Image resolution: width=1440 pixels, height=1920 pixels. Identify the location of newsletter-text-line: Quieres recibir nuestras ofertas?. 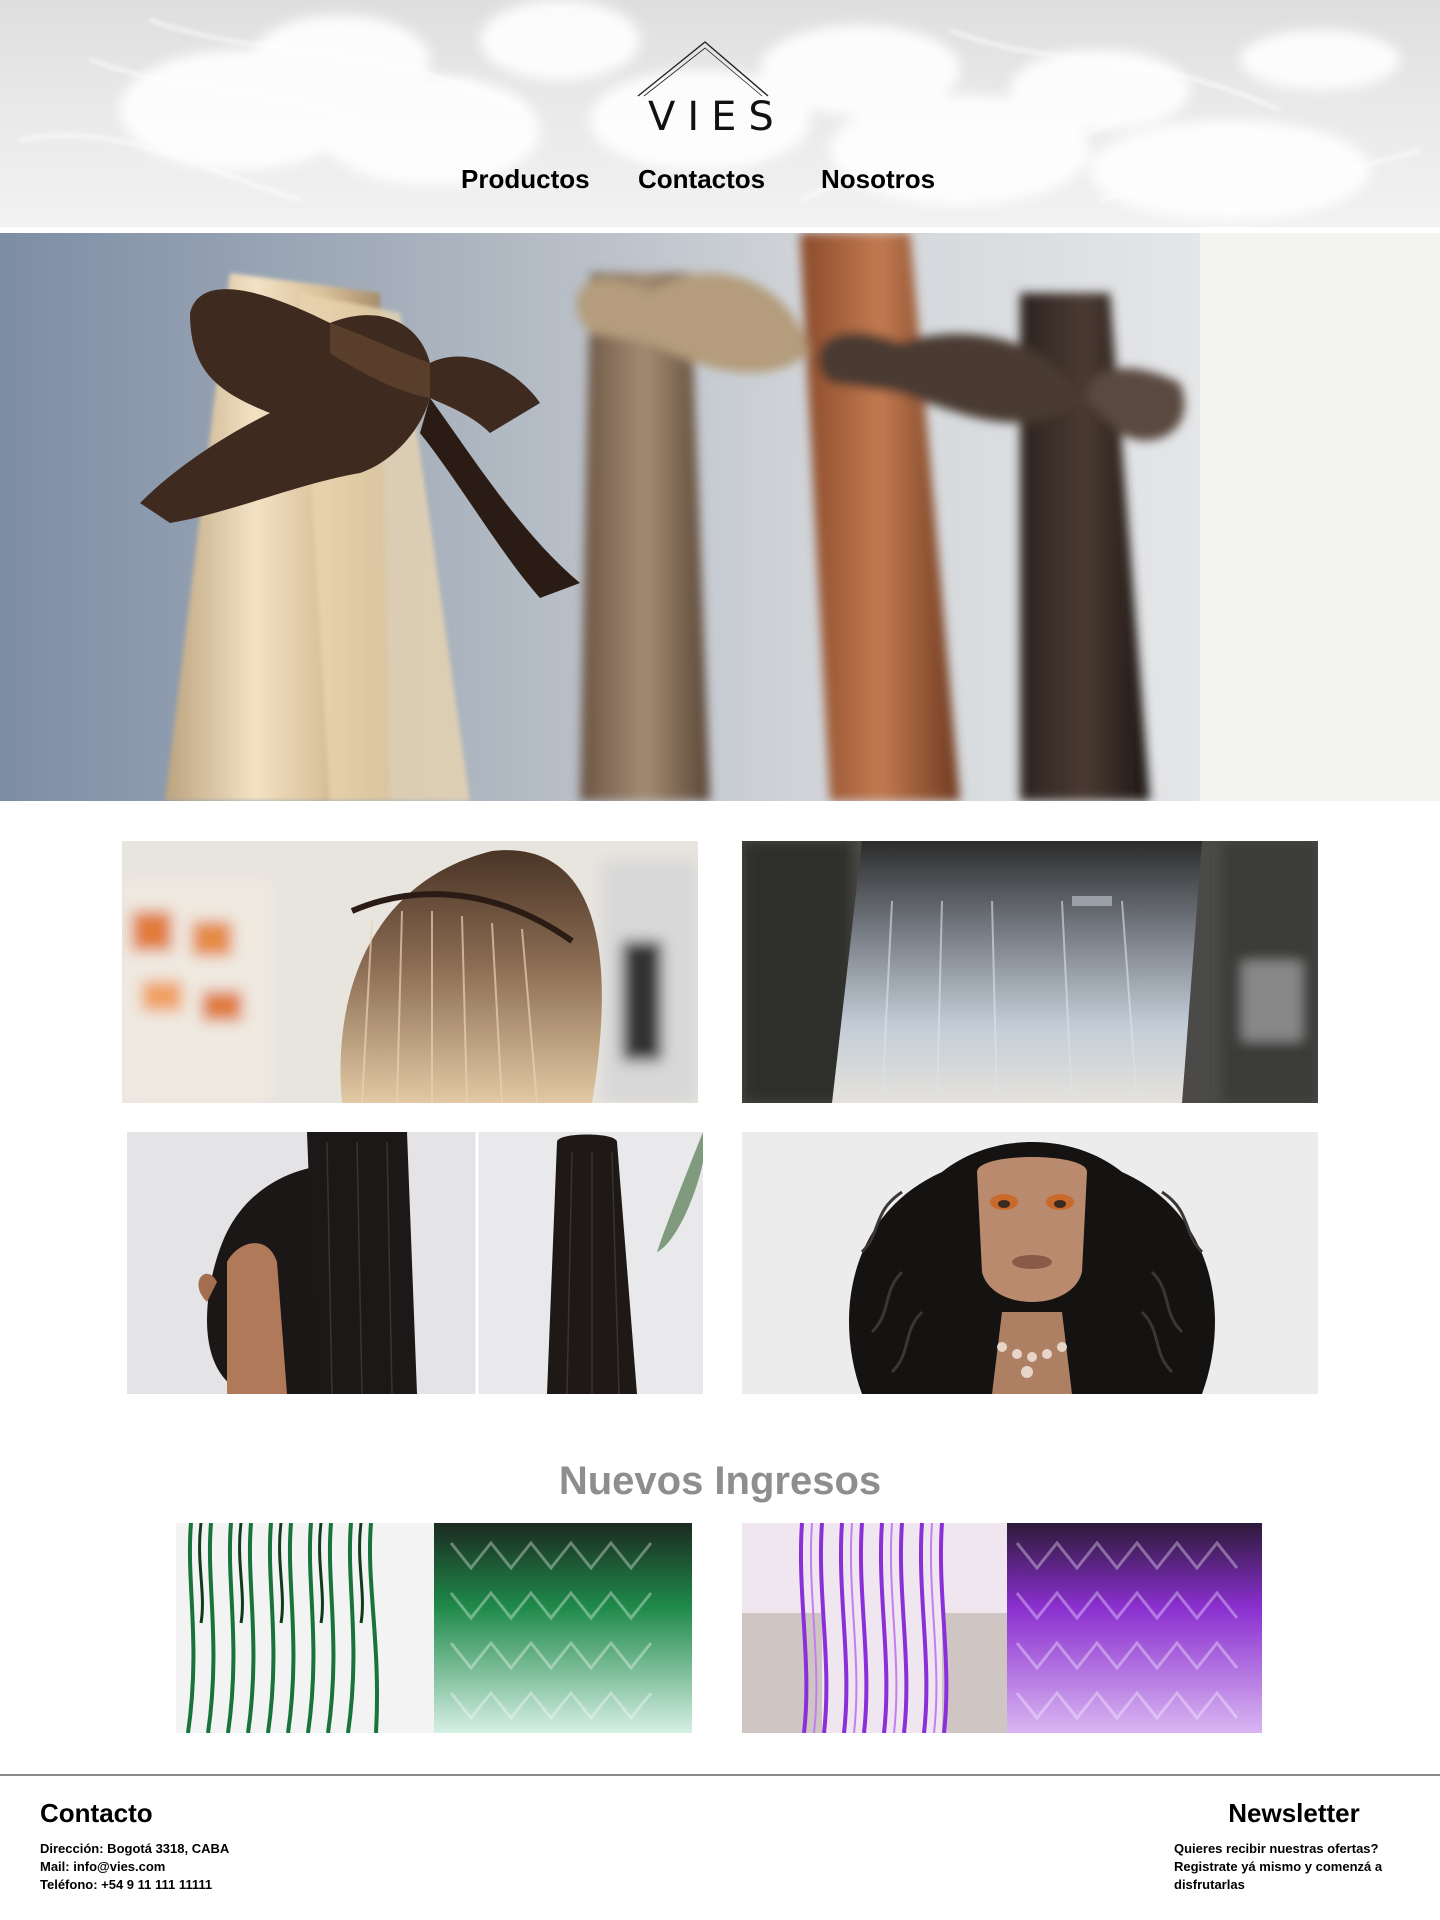
(1276, 1848).